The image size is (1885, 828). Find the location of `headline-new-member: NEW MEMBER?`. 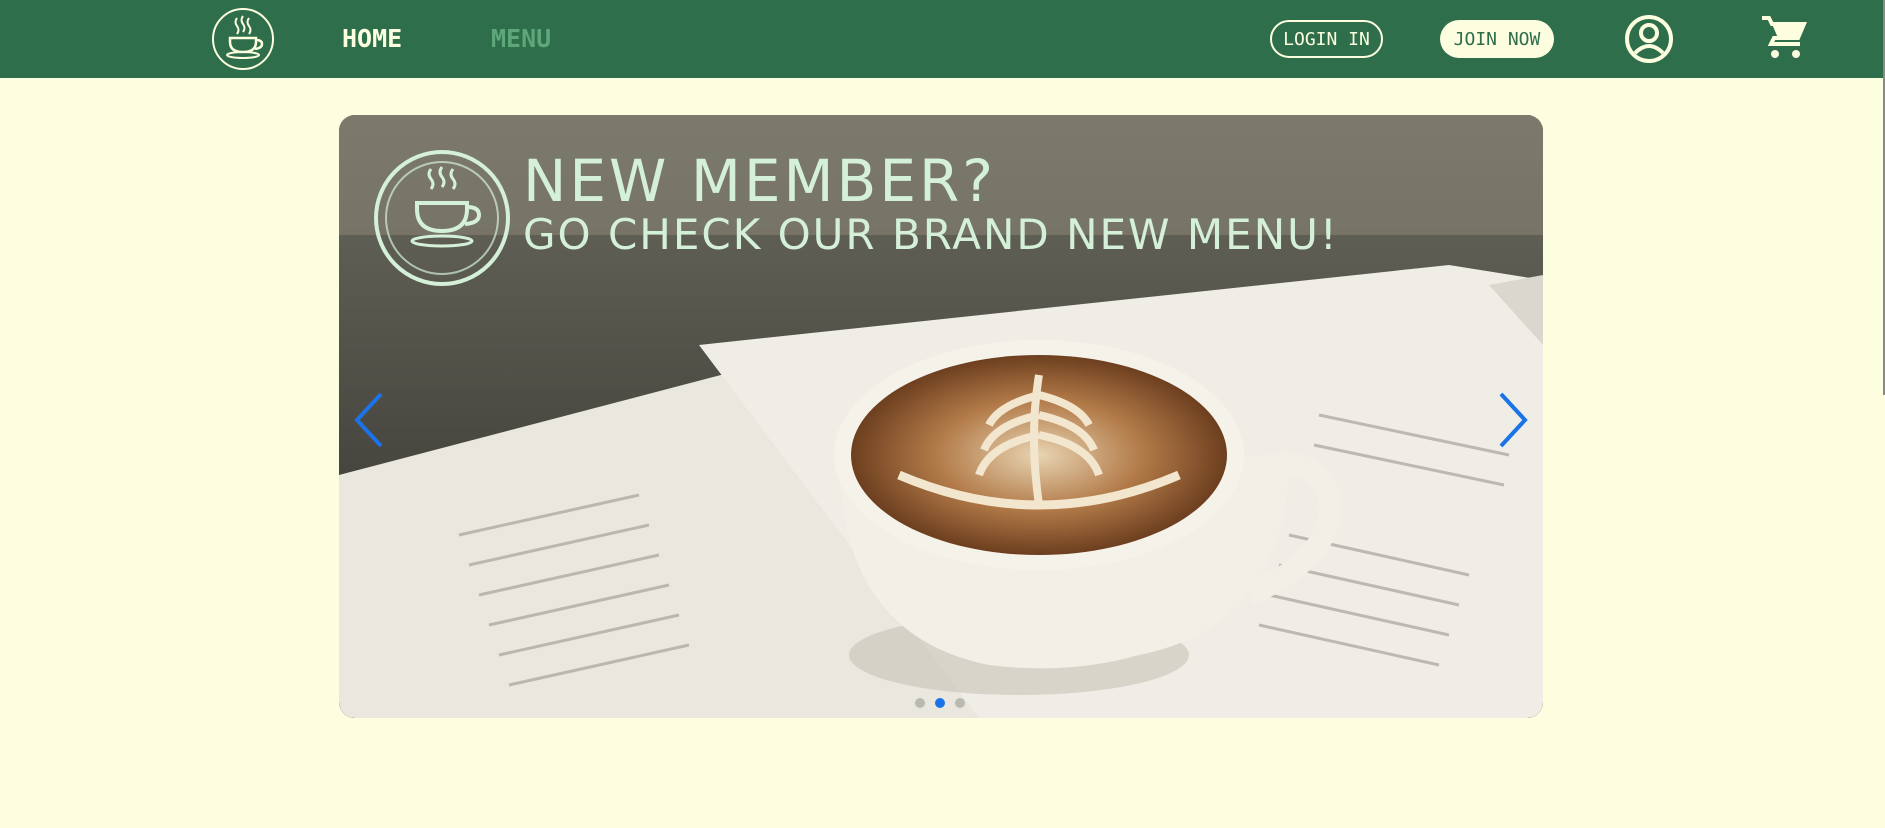

headline-new-member: NEW MEMBER? is located at coordinates (760, 181).